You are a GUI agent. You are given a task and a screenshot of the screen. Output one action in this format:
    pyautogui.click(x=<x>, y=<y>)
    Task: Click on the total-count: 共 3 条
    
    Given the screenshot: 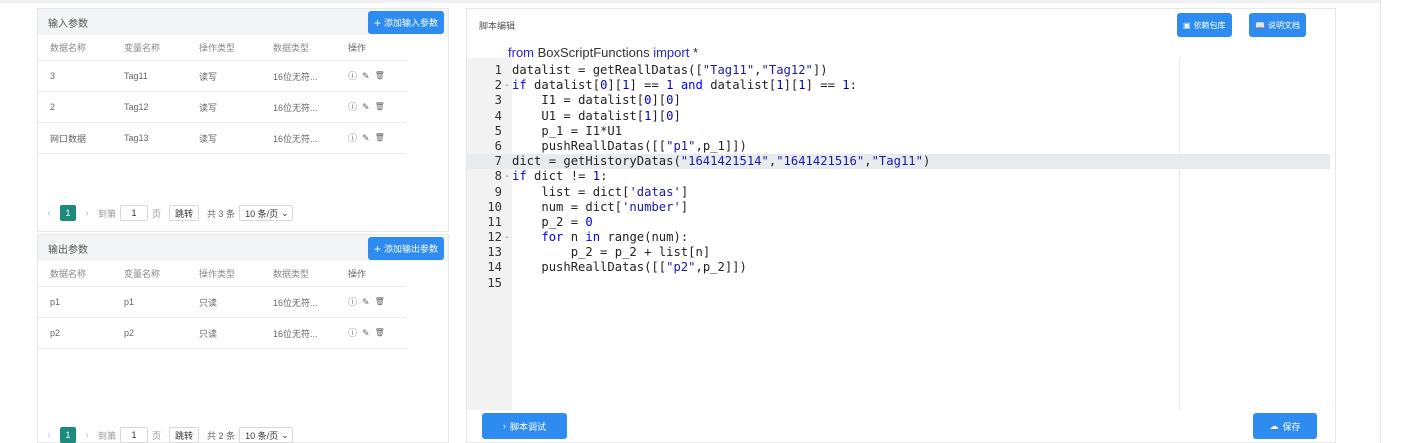 What is the action you would take?
    pyautogui.click(x=221, y=213)
    